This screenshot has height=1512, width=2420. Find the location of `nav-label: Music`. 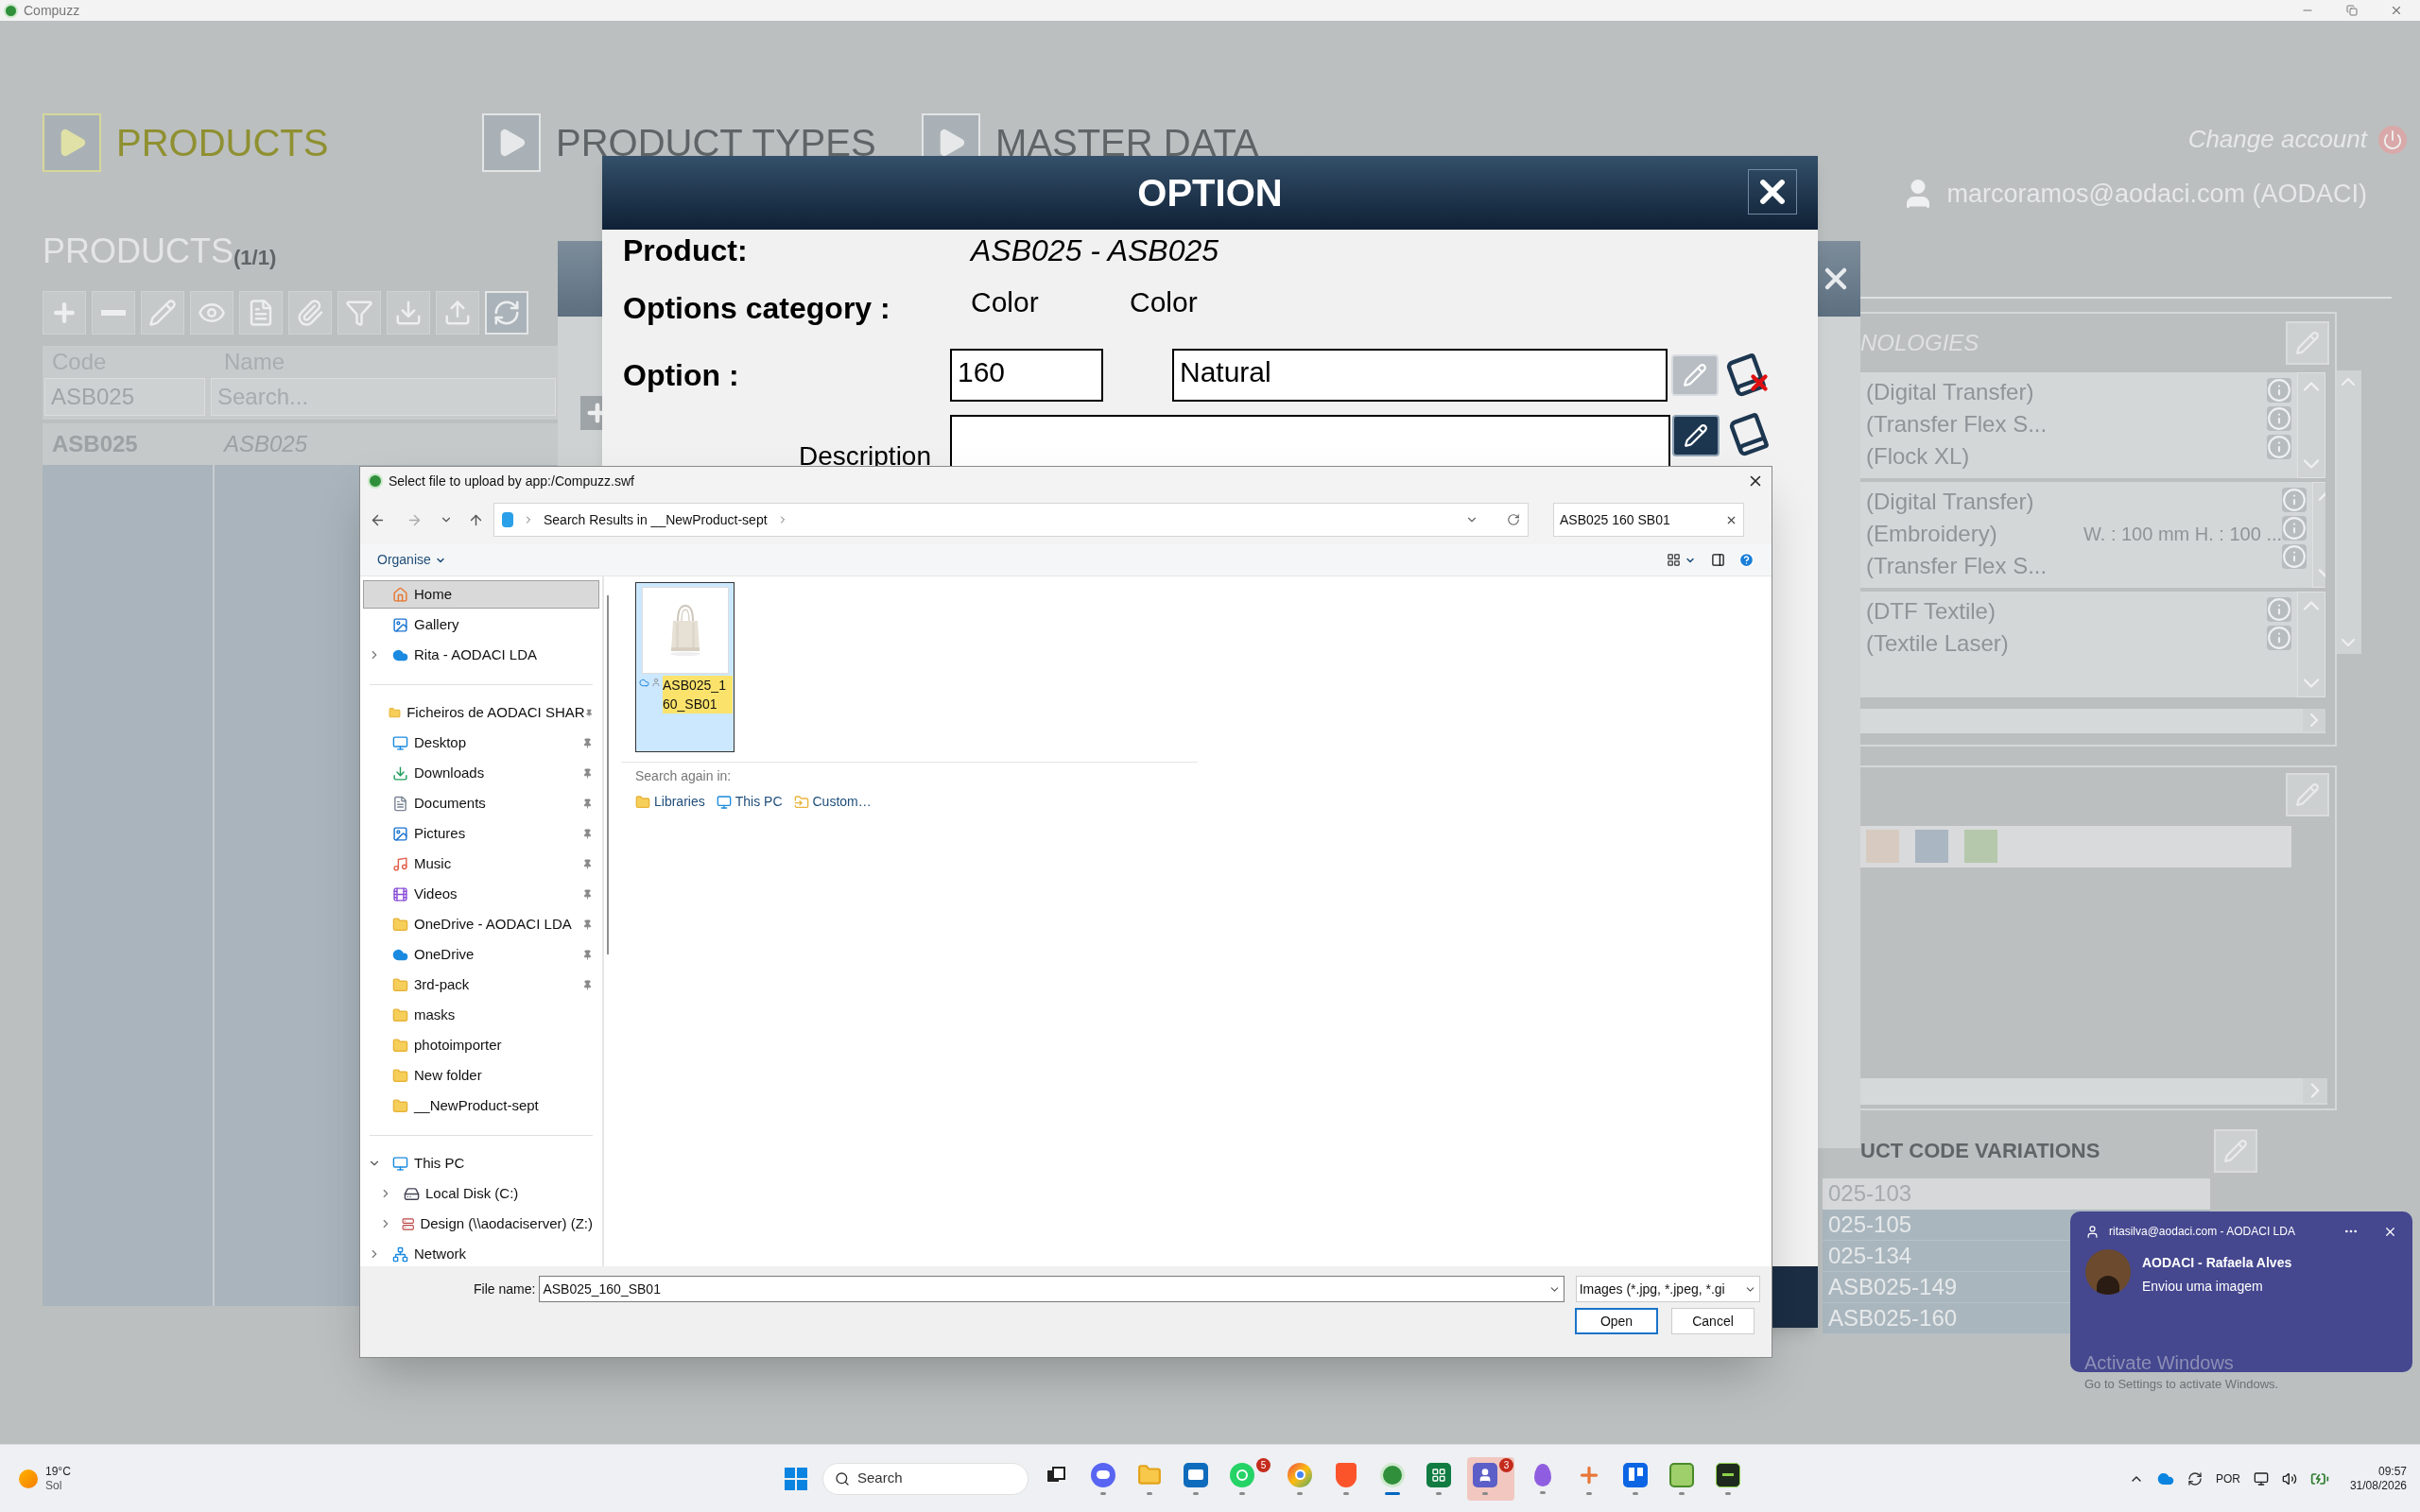

nav-label: Music is located at coordinates (433, 863).